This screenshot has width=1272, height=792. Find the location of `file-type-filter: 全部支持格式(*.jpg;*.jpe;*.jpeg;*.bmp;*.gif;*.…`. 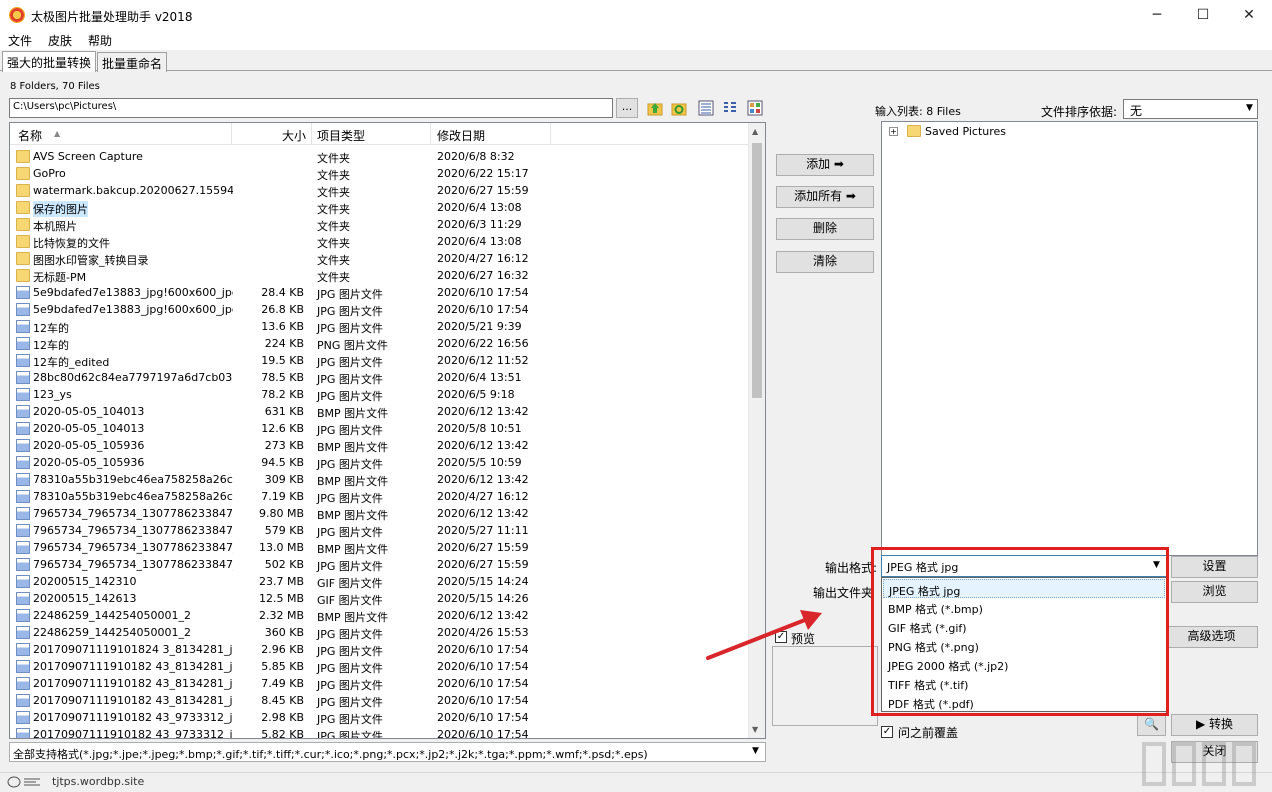

file-type-filter: 全部支持格式(*.jpg;*.jpe;*.jpeg;*.bmp;*.gif;*.… is located at coordinates (387, 752).